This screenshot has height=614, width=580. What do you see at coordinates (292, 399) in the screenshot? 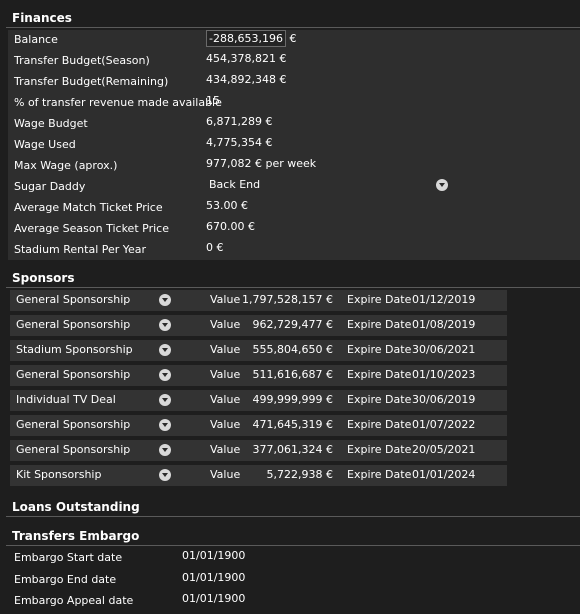
I see `sponsor-value: 499,999,999 €` at bounding box center [292, 399].